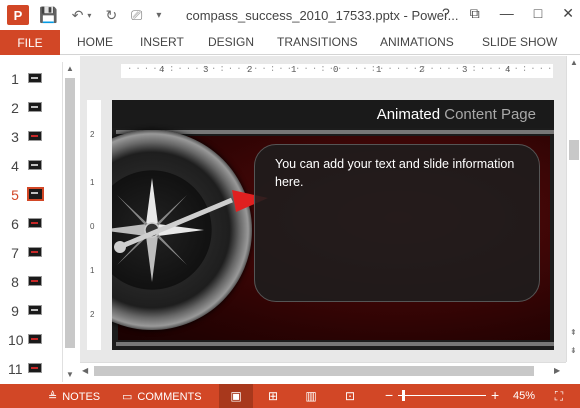  What do you see at coordinates (31, 369) in the screenshot?
I see `slide-thumbnail: 11` at bounding box center [31, 369].